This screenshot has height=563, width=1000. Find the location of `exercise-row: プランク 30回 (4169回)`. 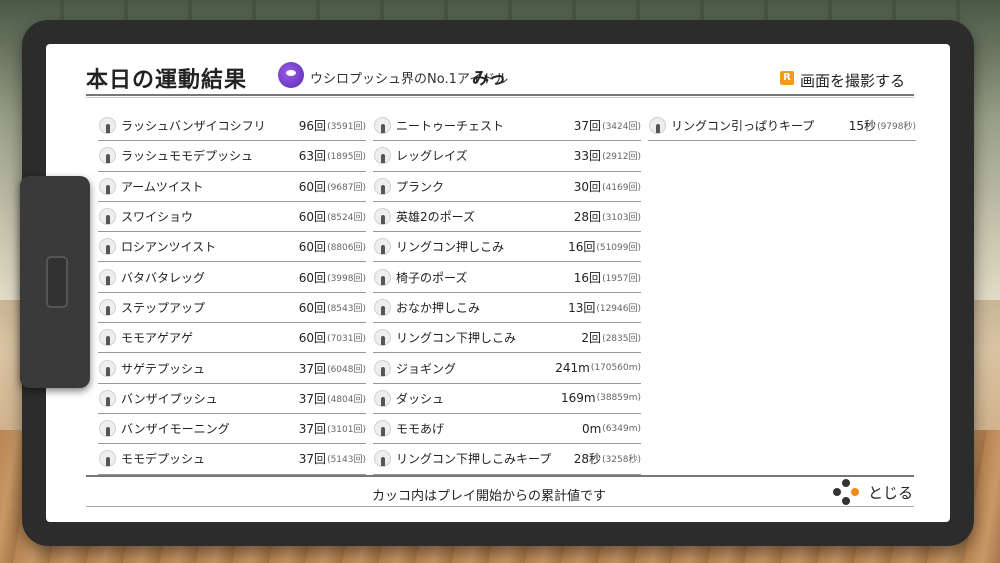

exercise-row: プランク 30回 (4169回) is located at coordinates (507, 187).